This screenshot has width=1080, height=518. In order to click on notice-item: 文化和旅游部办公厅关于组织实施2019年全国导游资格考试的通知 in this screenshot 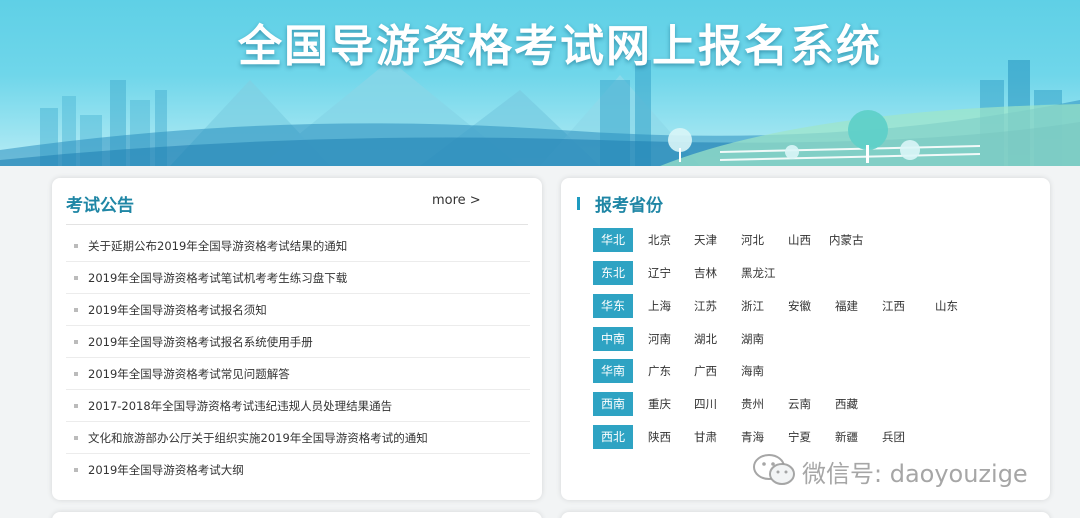, I will do `click(298, 438)`.